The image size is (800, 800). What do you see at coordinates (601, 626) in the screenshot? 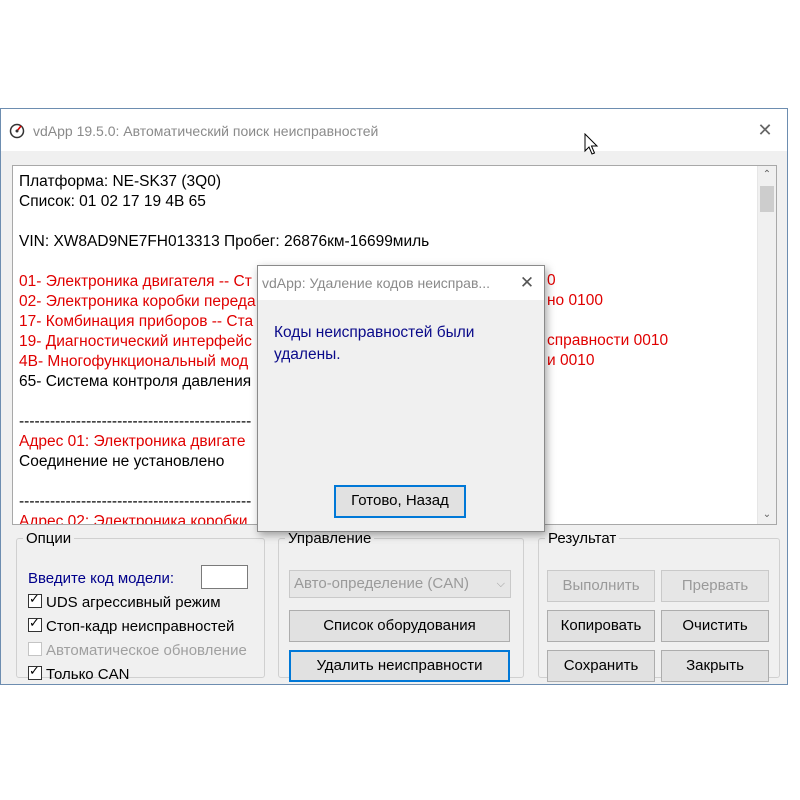
I see `copy-button: Копировать` at bounding box center [601, 626].